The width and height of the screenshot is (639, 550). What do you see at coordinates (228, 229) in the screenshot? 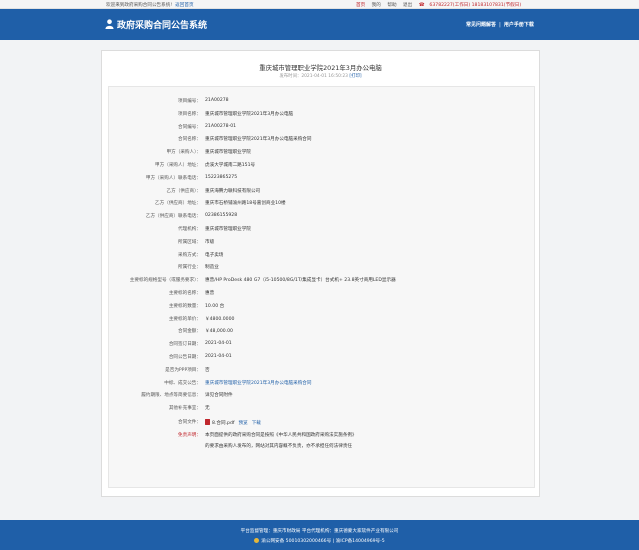
I see `detail-value: 重庆城市管理职业学院` at bounding box center [228, 229].